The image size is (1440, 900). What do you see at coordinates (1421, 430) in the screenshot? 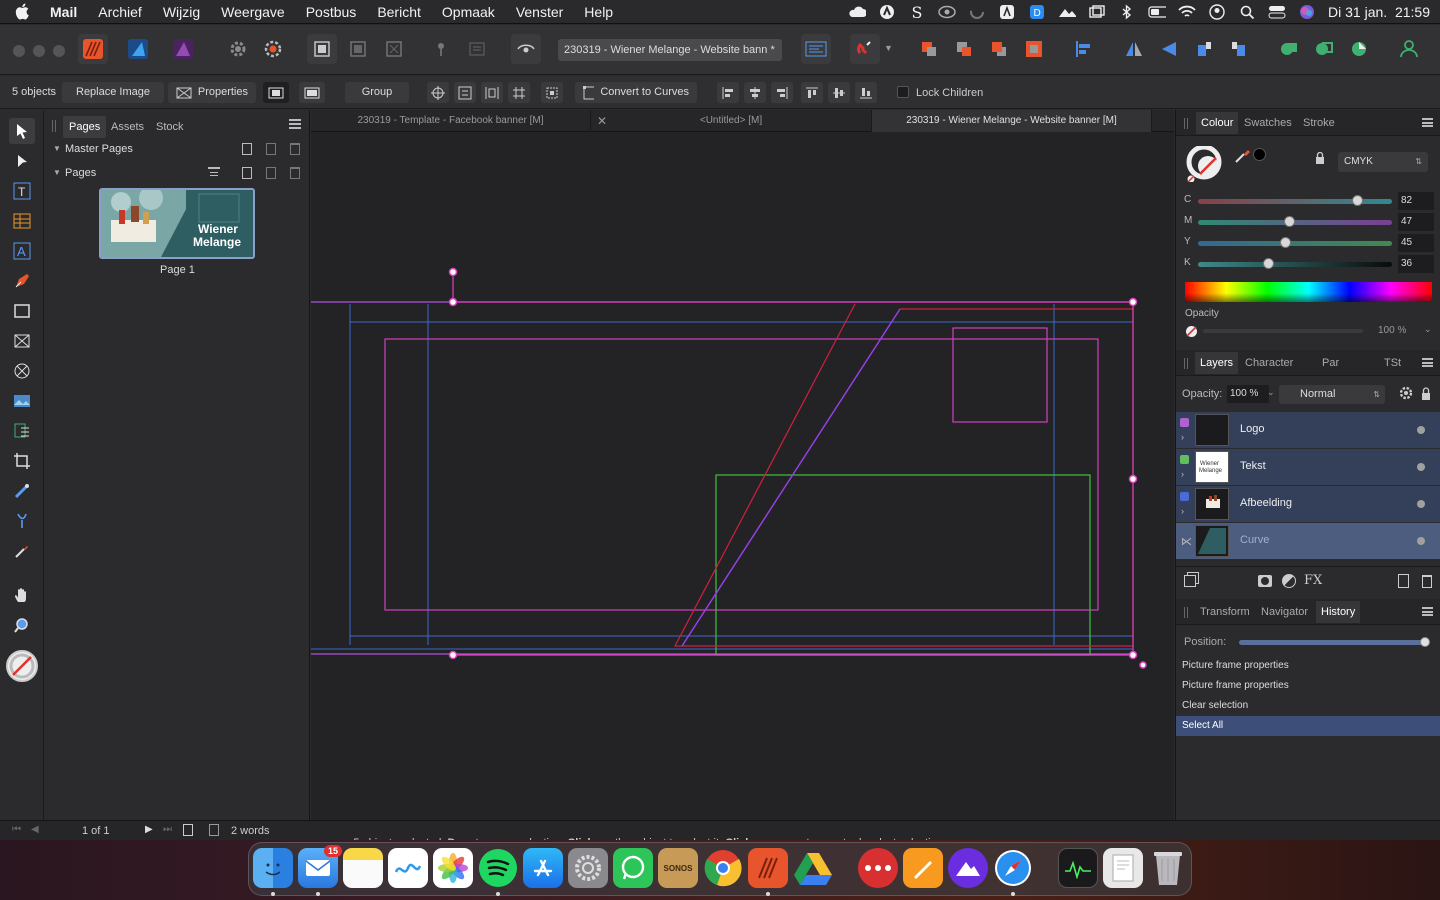
I see `layer-logo-visibility-icon` at bounding box center [1421, 430].